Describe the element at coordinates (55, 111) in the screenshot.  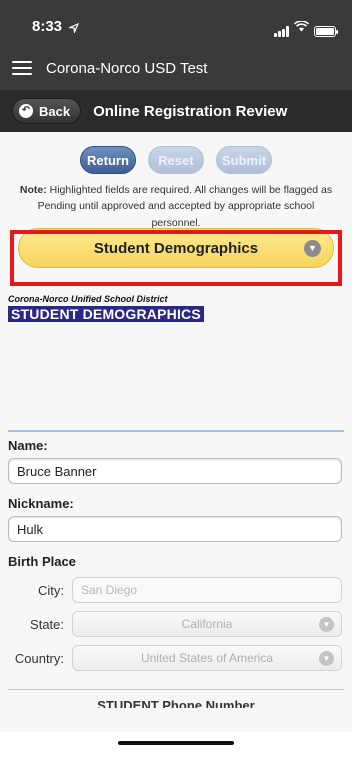
I see `back-button-label: Back` at that location.